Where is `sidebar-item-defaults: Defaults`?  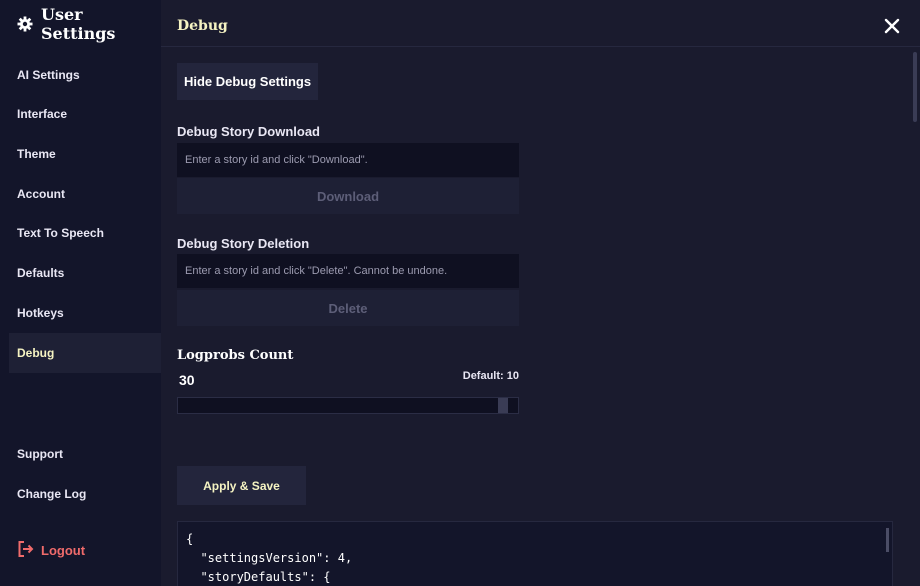 sidebar-item-defaults: Defaults is located at coordinates (85, 273).